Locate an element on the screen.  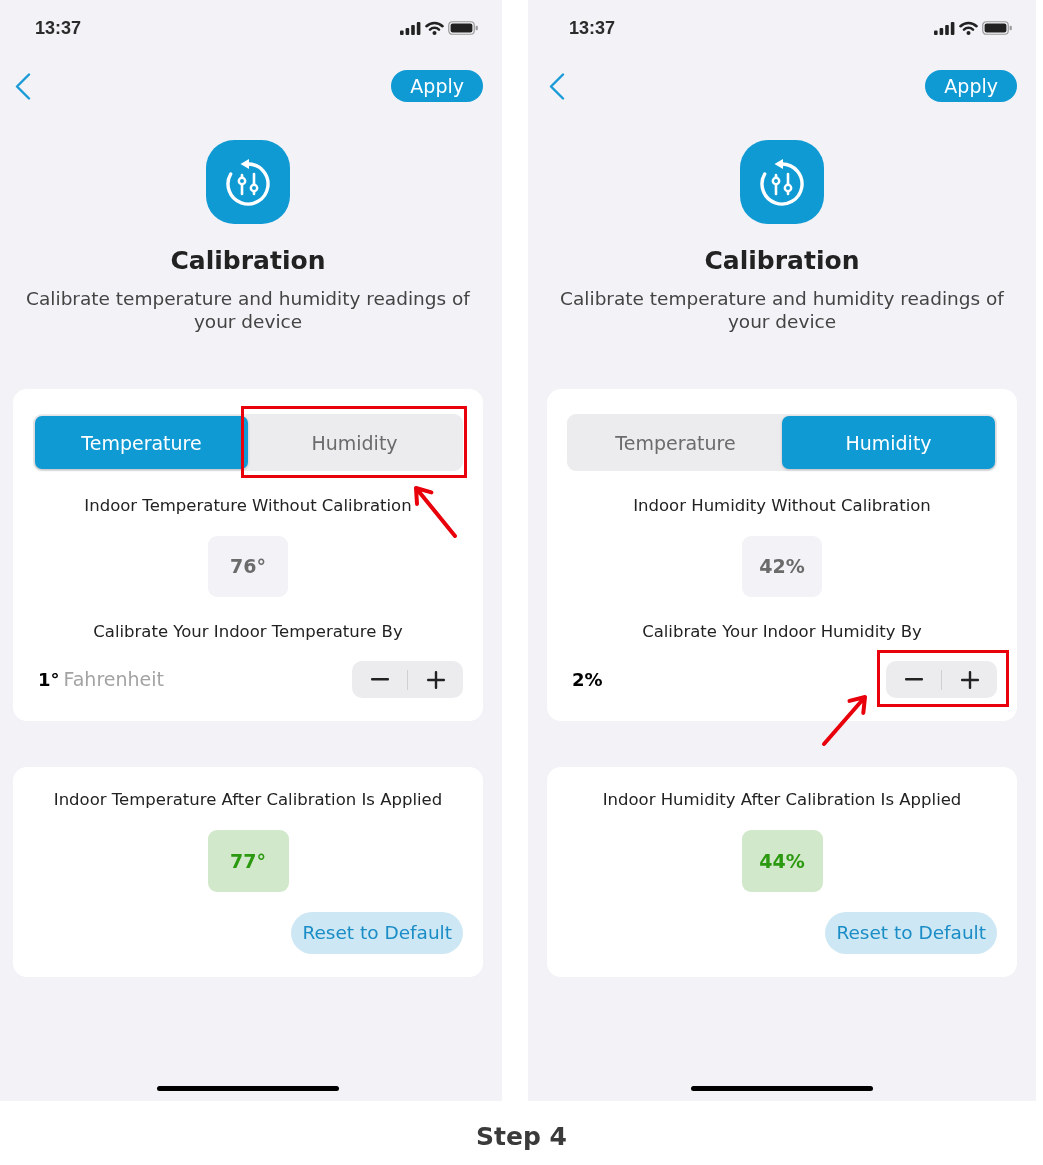
reading-value: 42% is located at coordinates (782, 566).